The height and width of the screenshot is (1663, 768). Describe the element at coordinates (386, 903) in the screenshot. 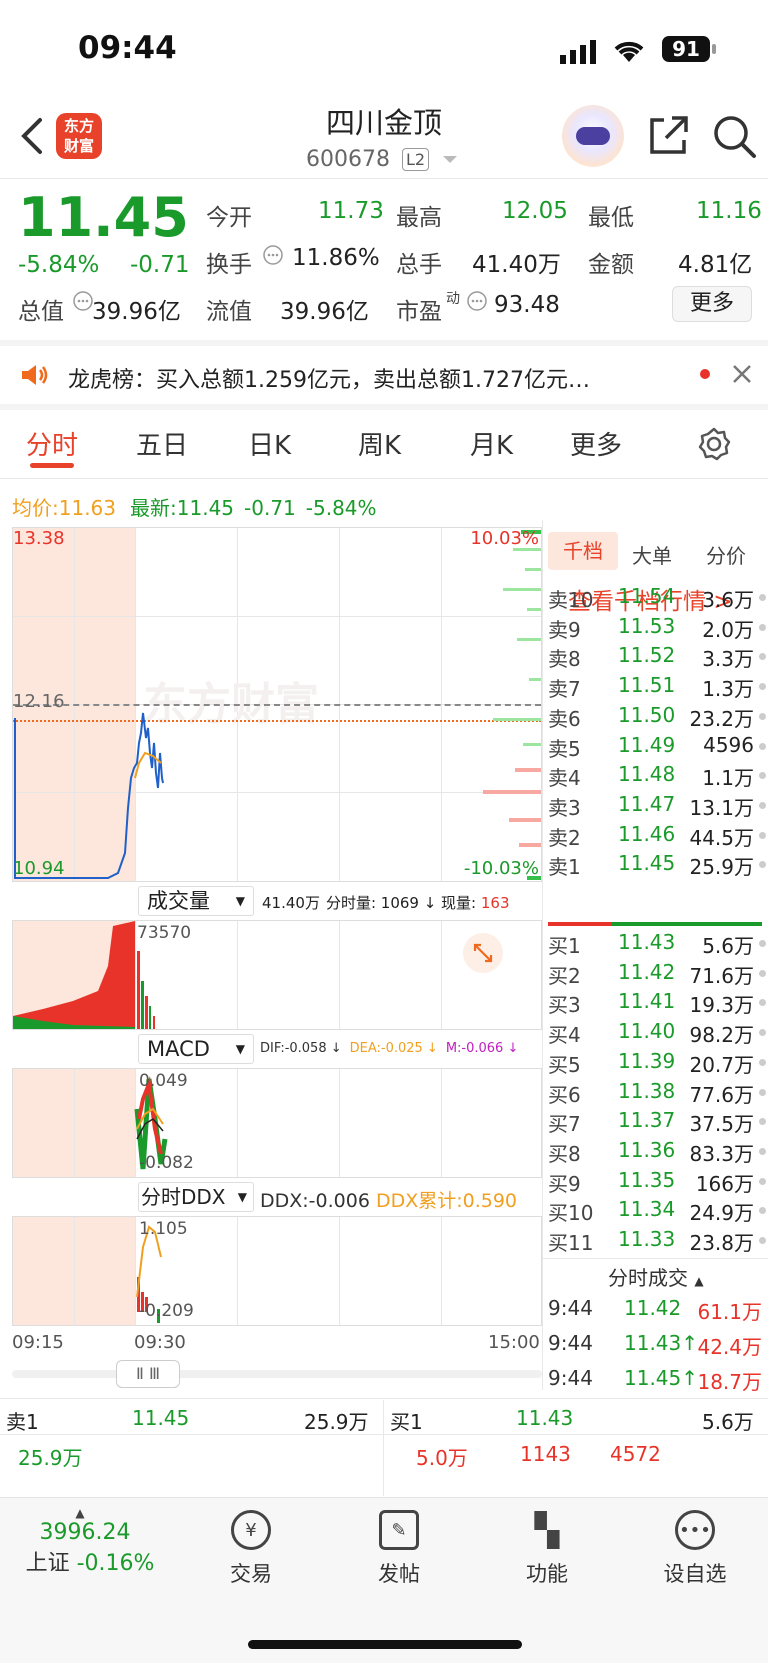

I see `volume-info: 41.40万 分时量: 1069 ↓ 现量: 163` at that location.